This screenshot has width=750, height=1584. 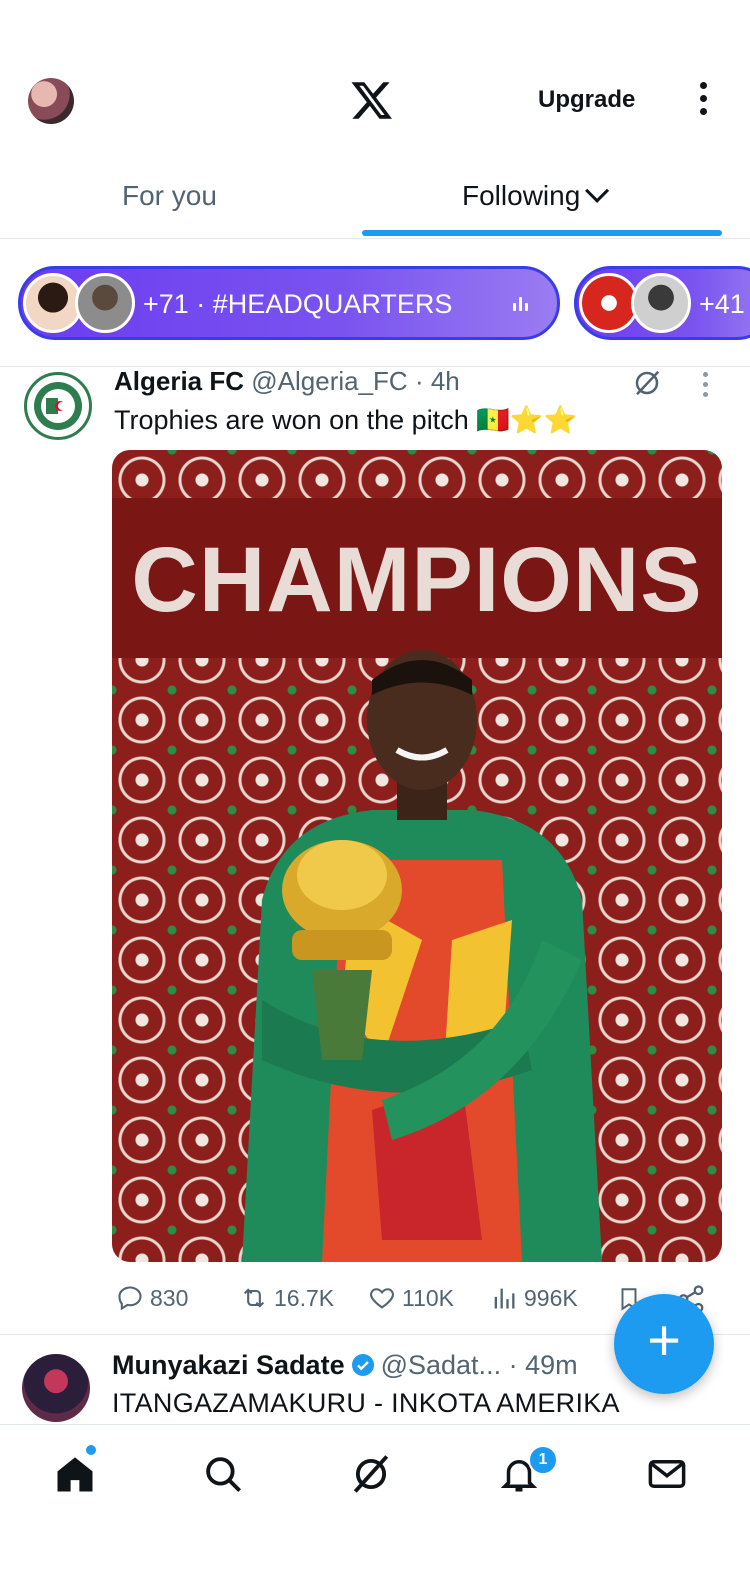 I want to click on notification-badge: 1, so click(x=543, y=1460).